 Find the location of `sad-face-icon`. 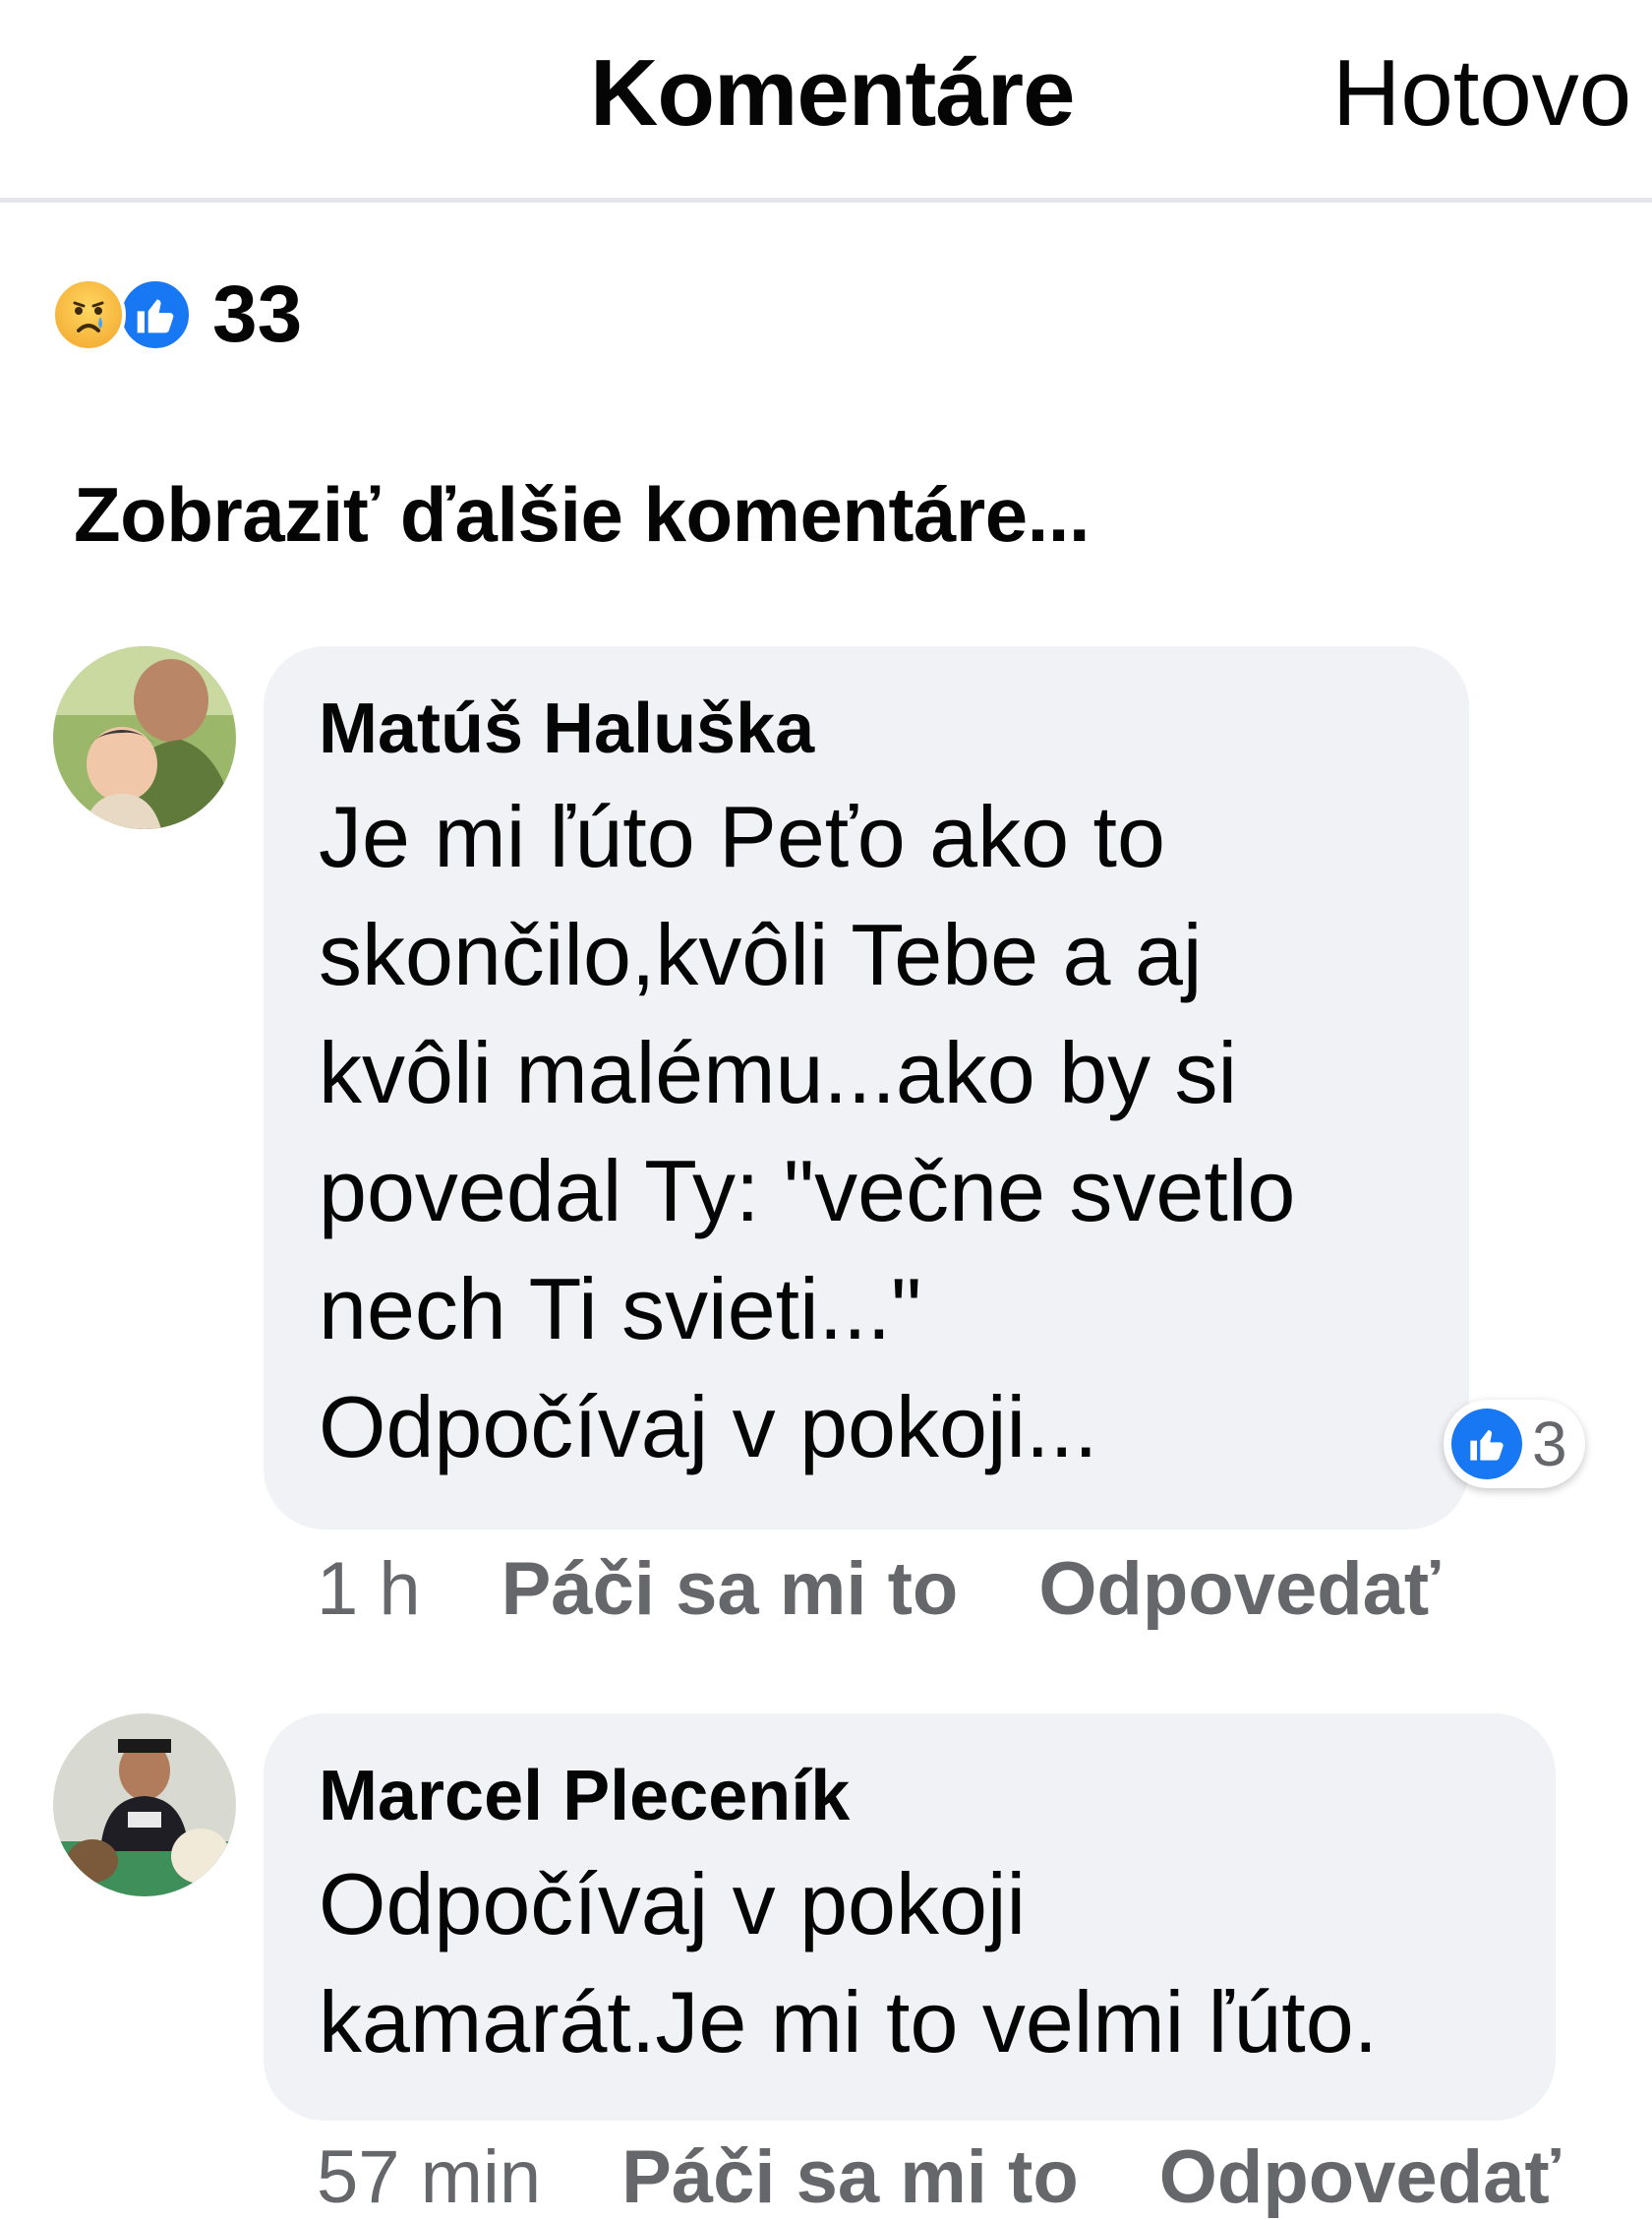

sad-face-icon is located at coordinates (88, 314).